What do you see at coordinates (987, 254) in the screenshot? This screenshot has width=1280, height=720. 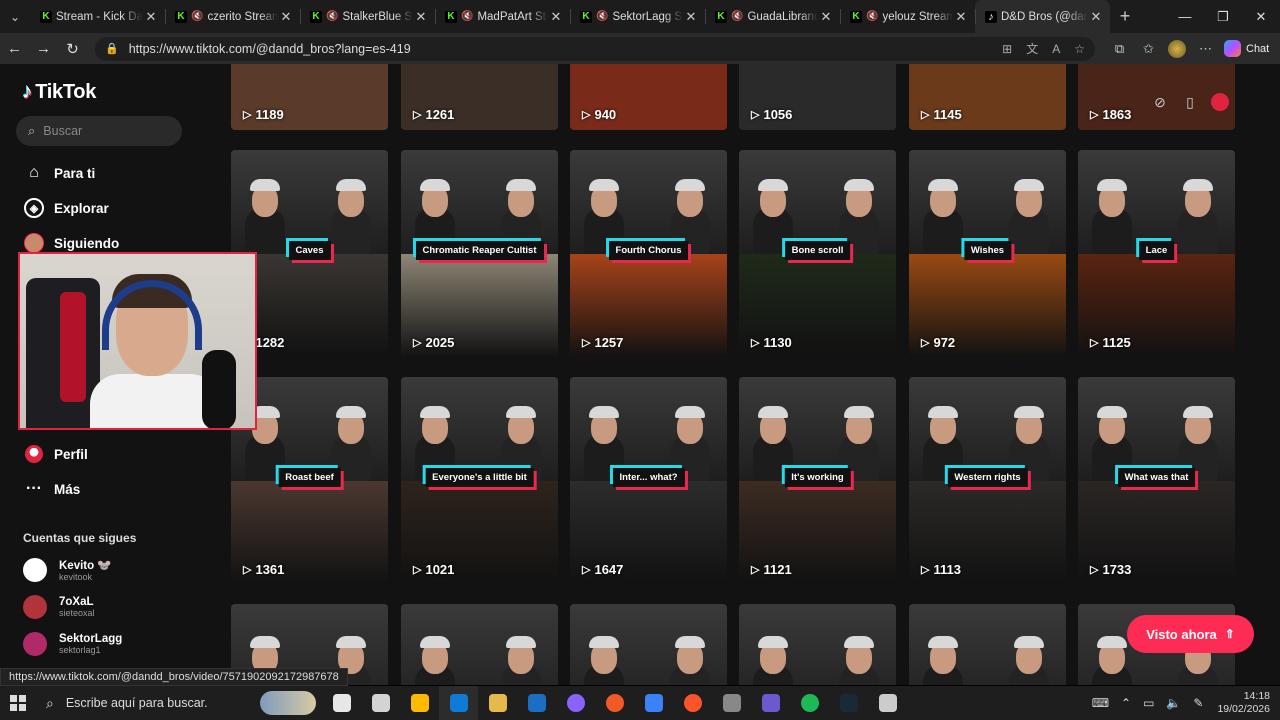 I see `video-thumbnail: Wishes ▷ 972` at bounding box center [987, 254].